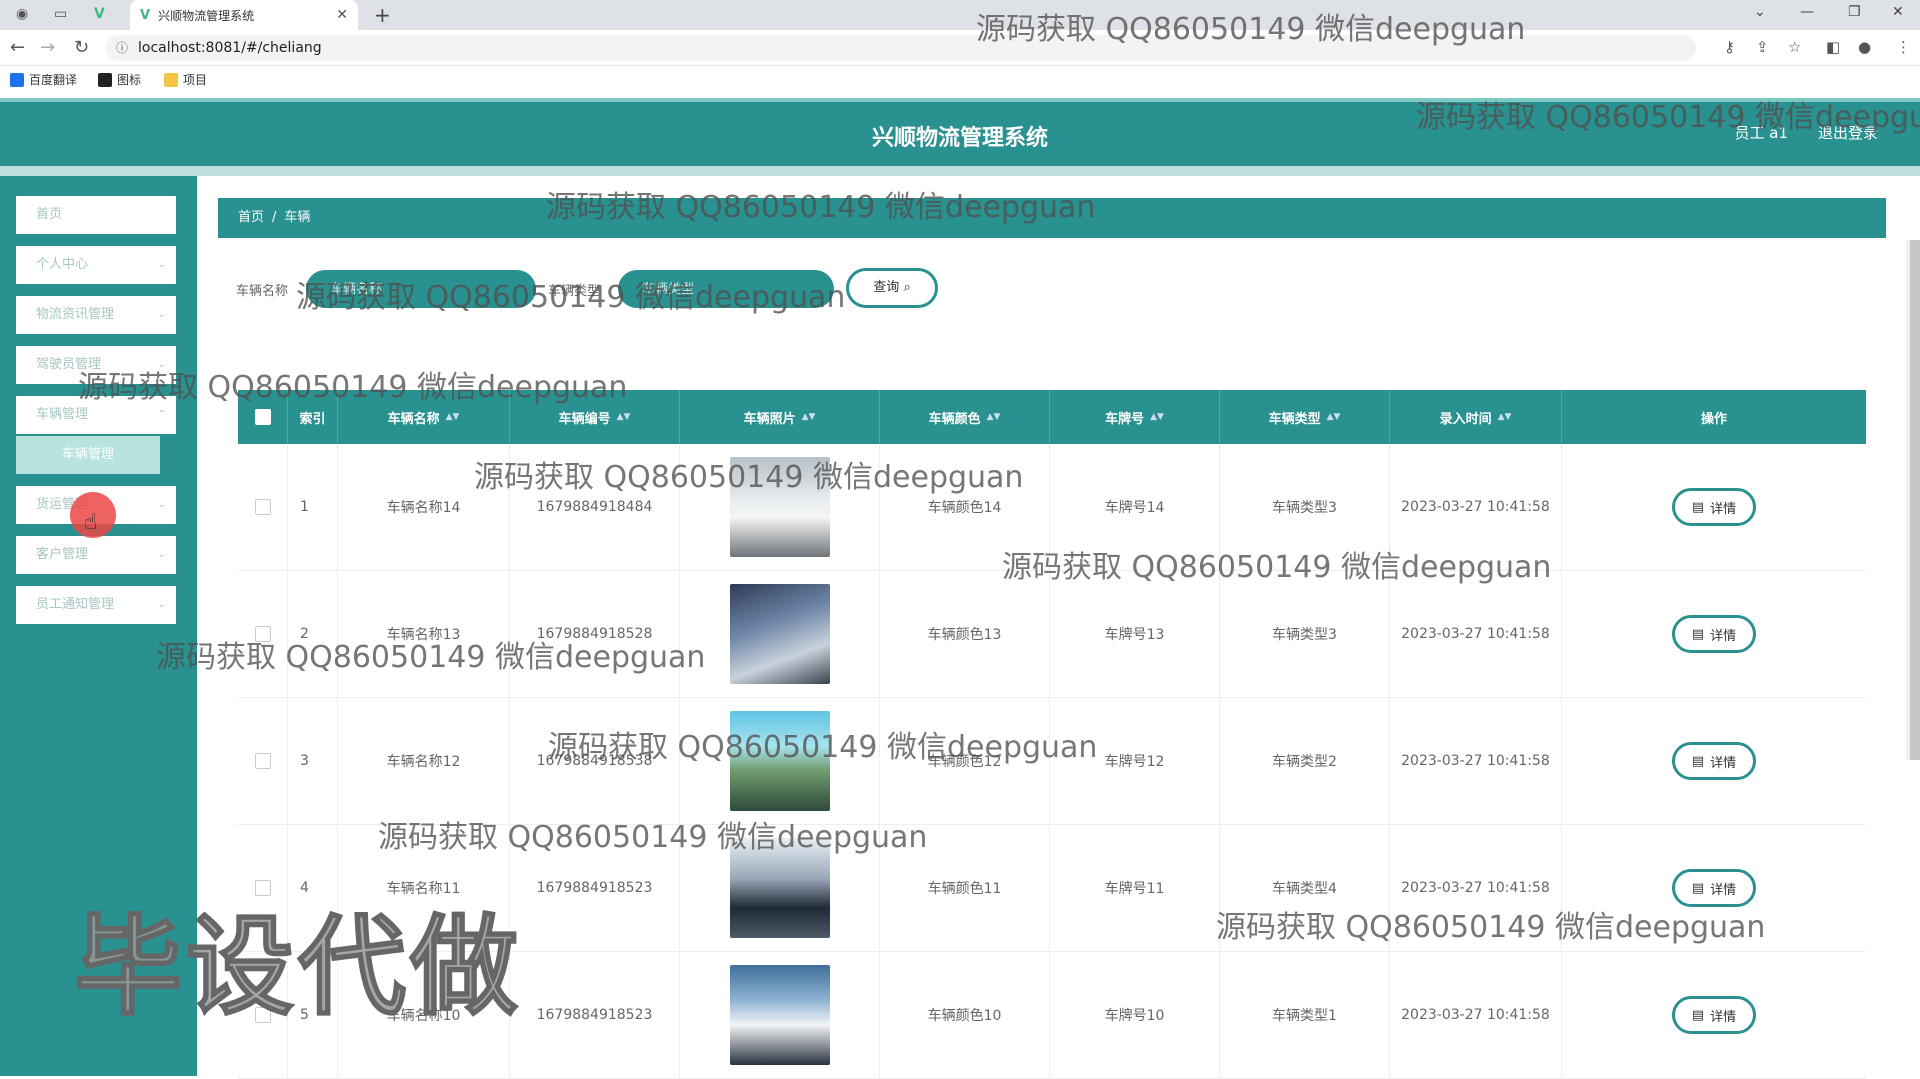  Describe the element at coordinates (960, 79) in the screenshot. I see `bookmarks-bar: 百度翻译 图标 项目` at that location.